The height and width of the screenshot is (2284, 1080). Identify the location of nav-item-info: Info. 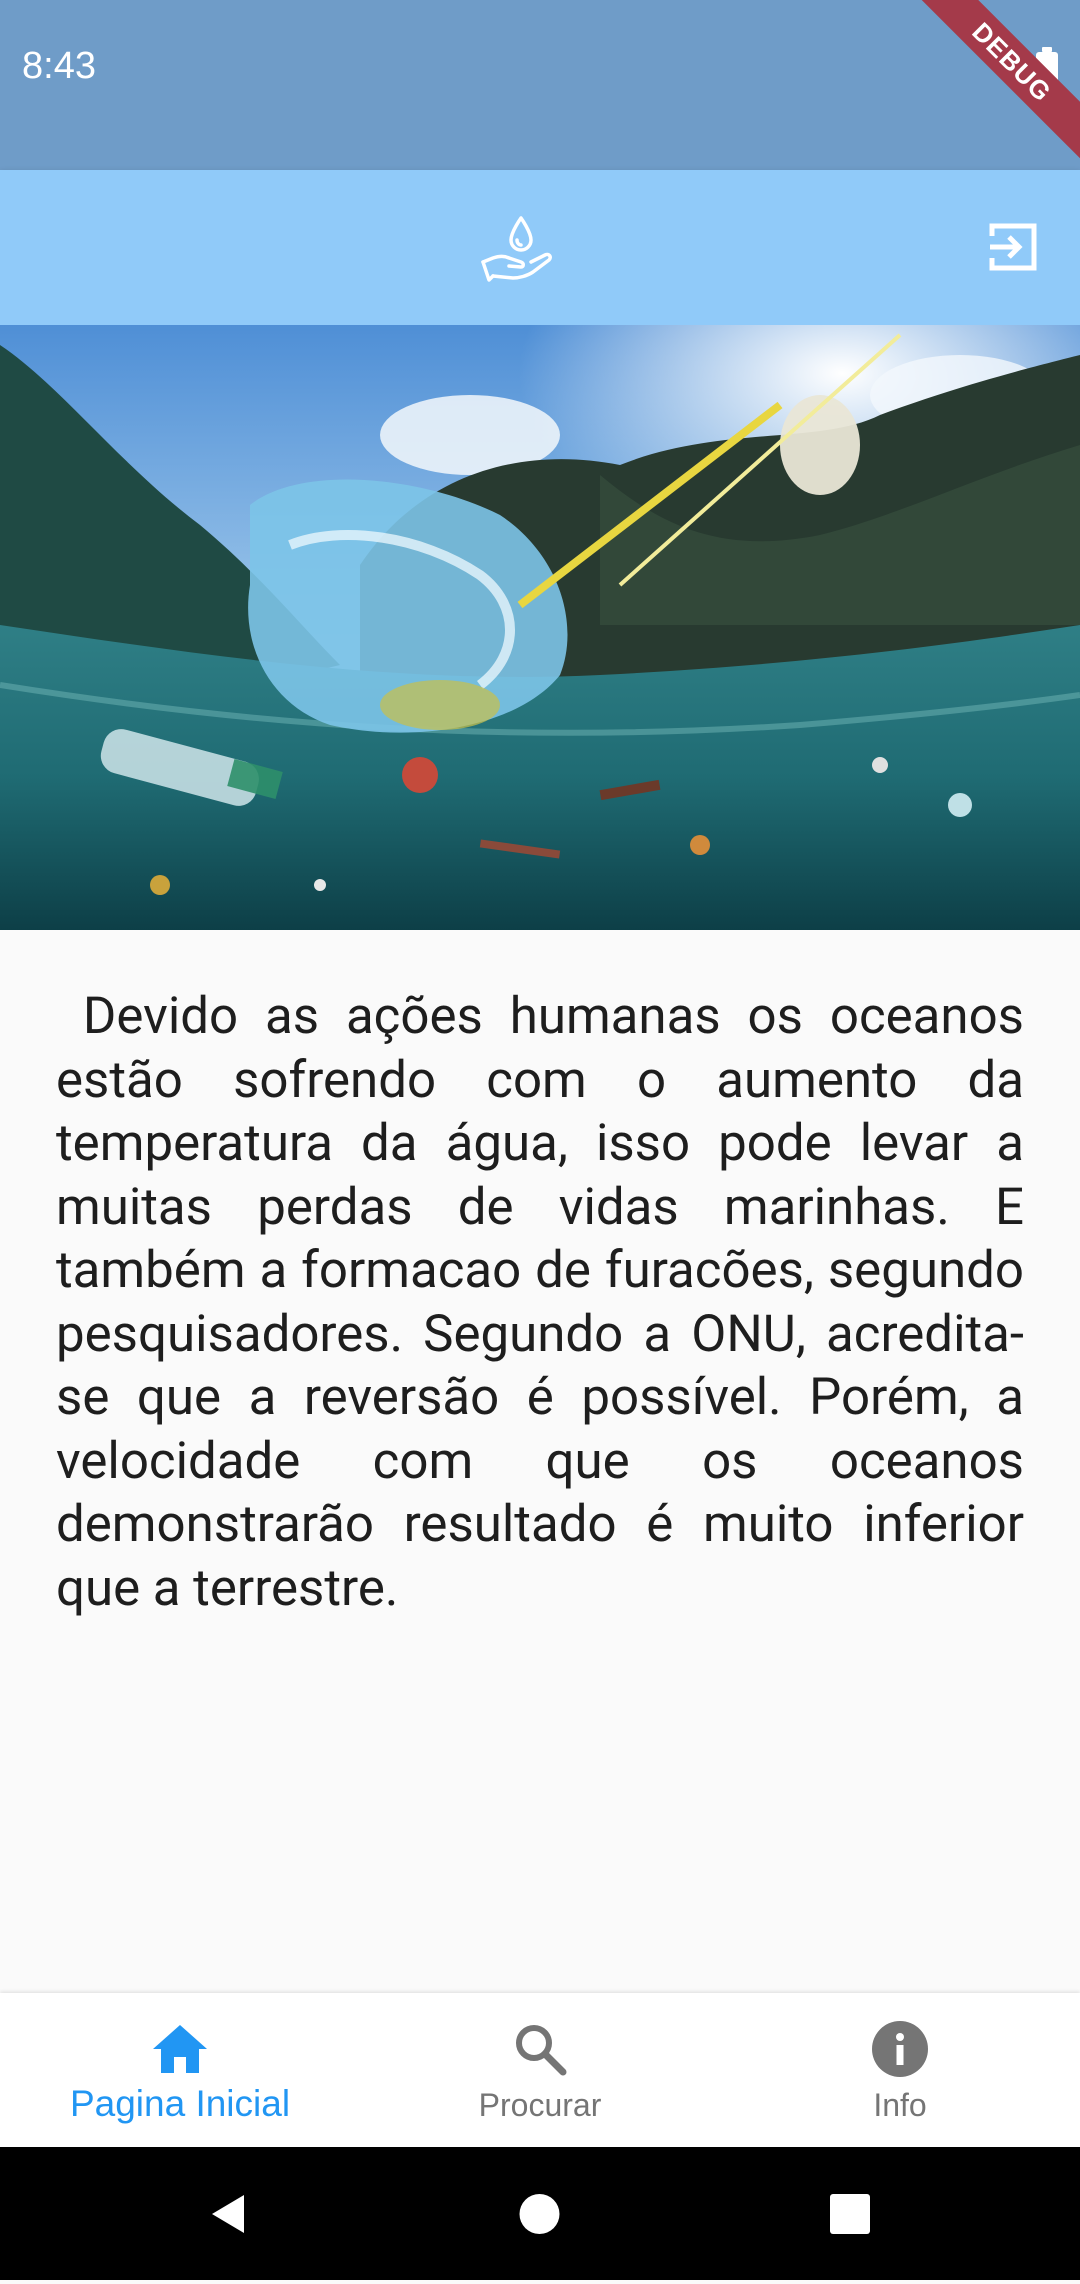
(900, 2070).